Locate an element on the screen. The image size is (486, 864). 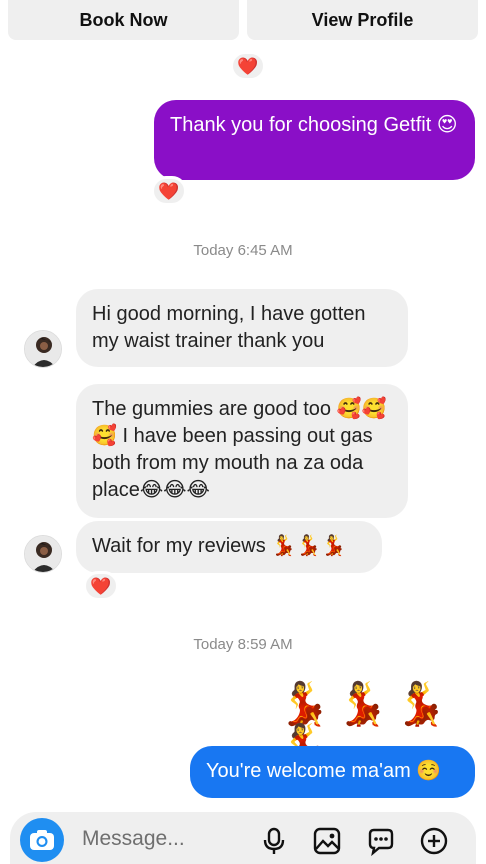
sent-message-bubble: Thank you for choosing Getfit 😍 is located at coordinates (314, 140).